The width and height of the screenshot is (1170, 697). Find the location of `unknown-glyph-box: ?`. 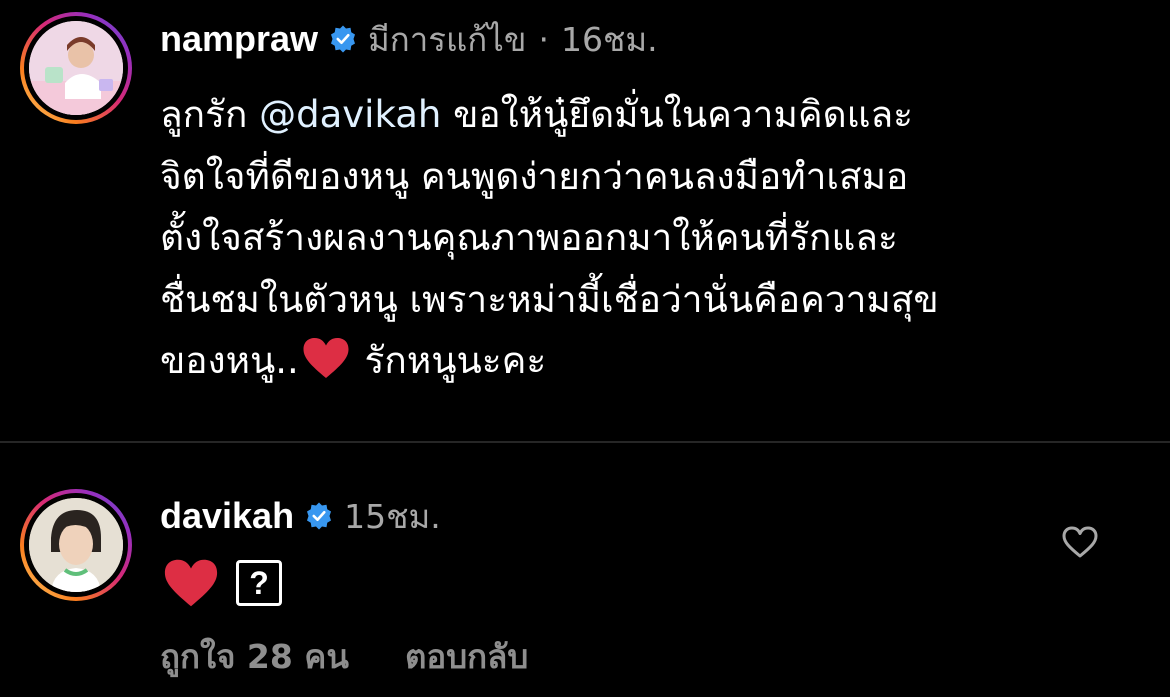

unknown-glyph-box: ? is located at coordinates (259, 583).